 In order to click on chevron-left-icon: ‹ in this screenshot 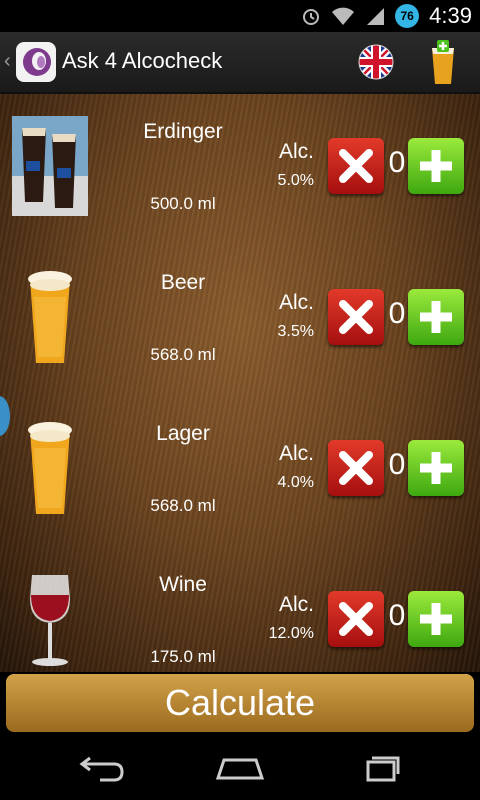, I will do `click(7, 61)`.